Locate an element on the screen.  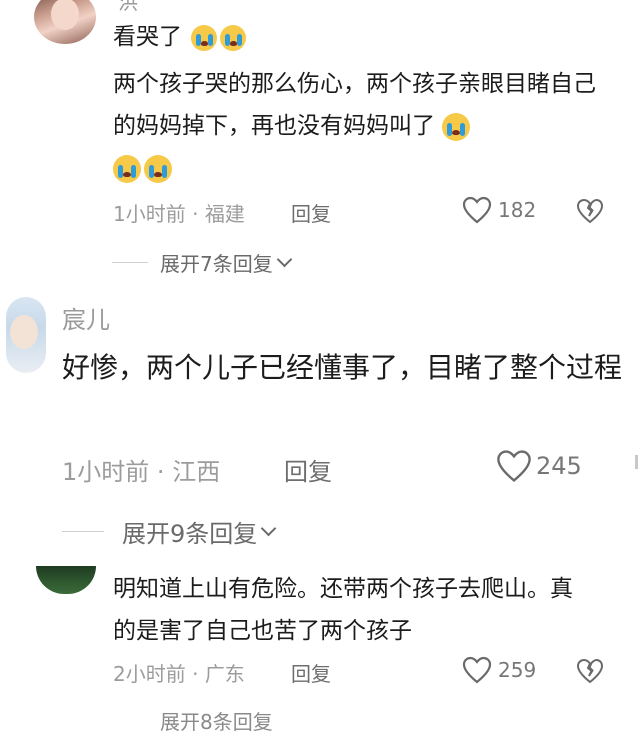
expand-replies-button: 展开7条回复 is located at coordinates (202, 262).